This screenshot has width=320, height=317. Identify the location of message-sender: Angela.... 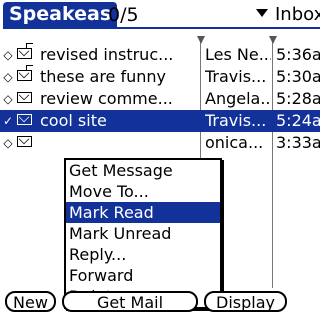
(238, 98).